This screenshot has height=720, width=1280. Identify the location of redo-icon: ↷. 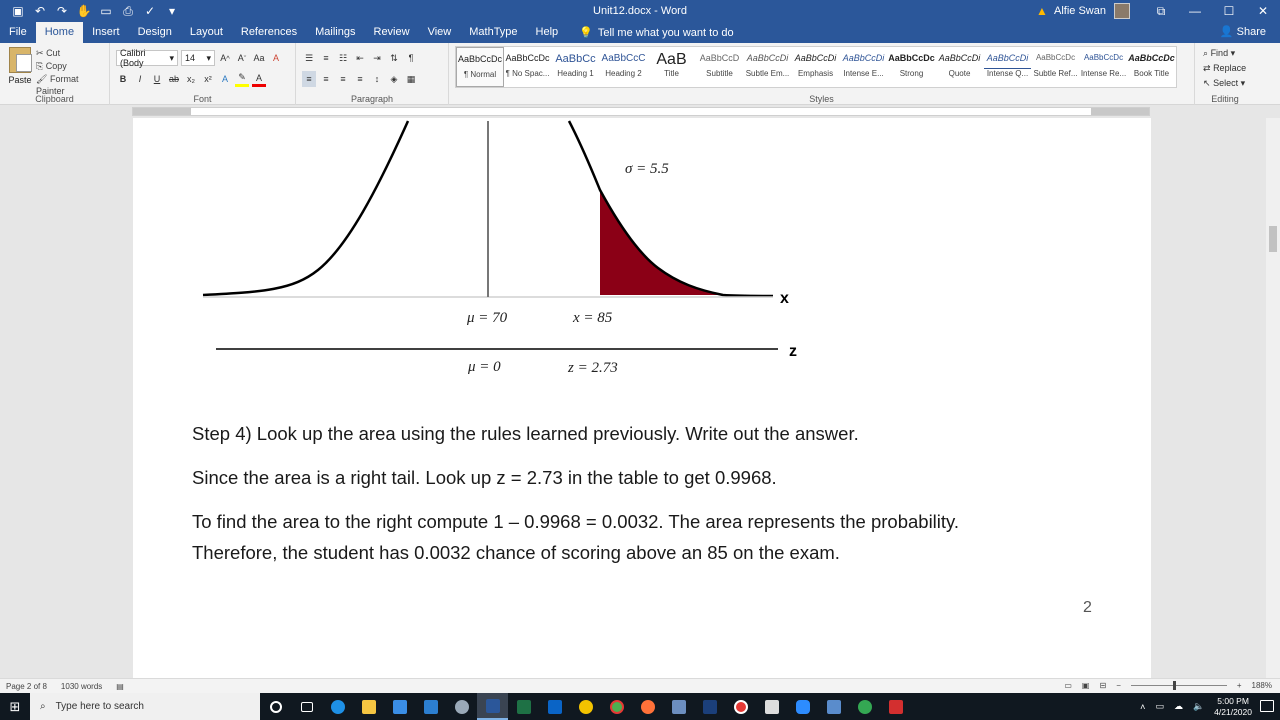
(62, 11).